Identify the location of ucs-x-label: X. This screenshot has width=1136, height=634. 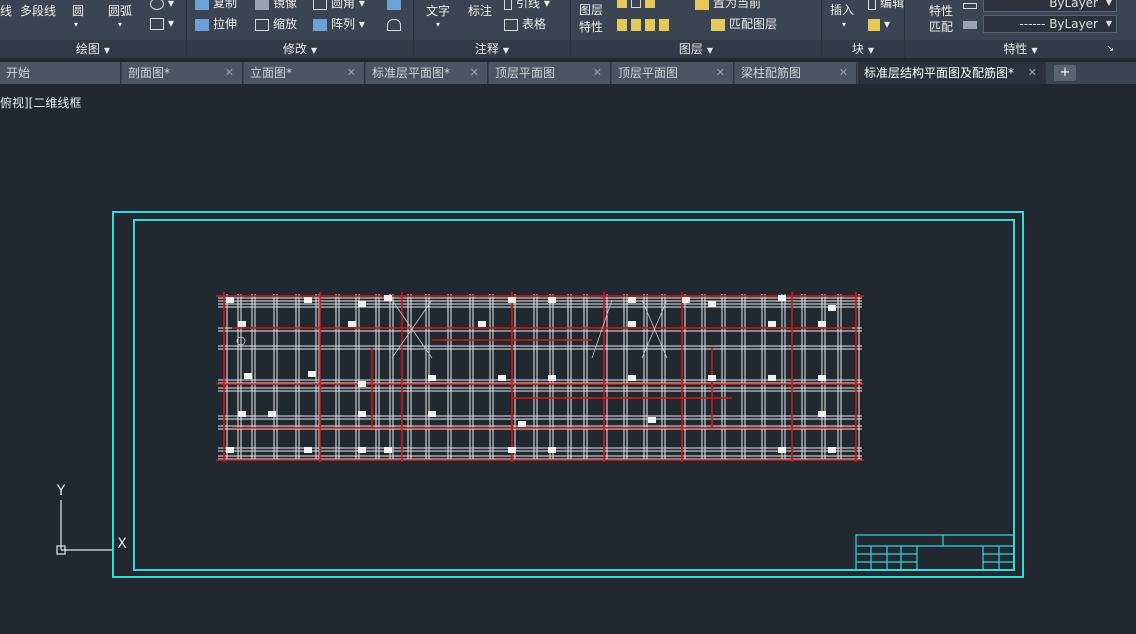
(122, 544).